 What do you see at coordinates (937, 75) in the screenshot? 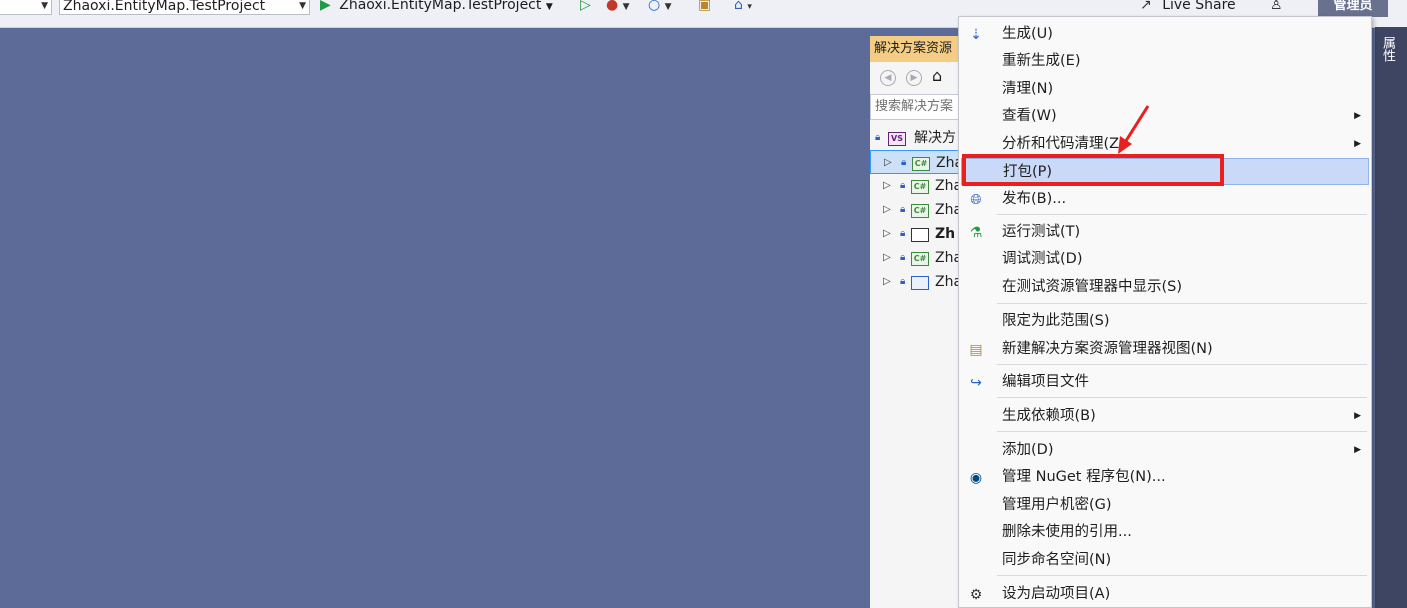
I see `home-icon: ⌂` at bounding box center [937, 75].